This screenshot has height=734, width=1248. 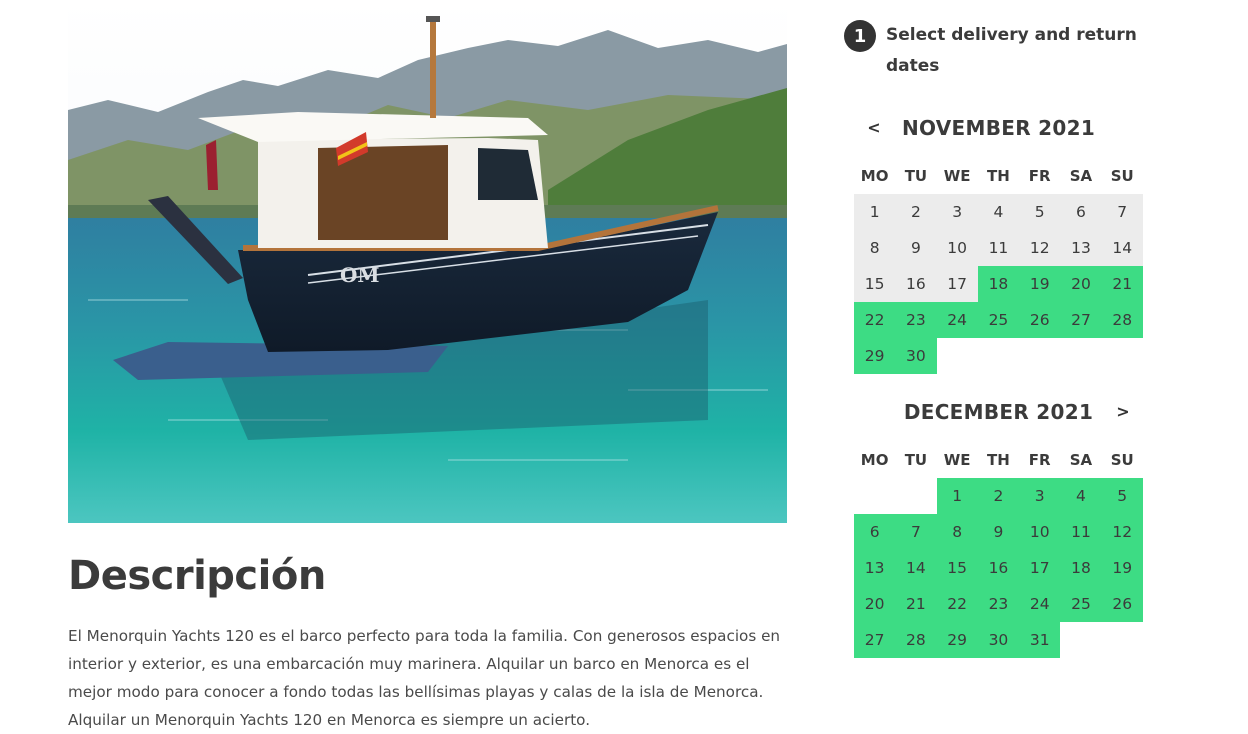 I want to click on calendar-day-unavailable: 11, so click(x=998, y=248).